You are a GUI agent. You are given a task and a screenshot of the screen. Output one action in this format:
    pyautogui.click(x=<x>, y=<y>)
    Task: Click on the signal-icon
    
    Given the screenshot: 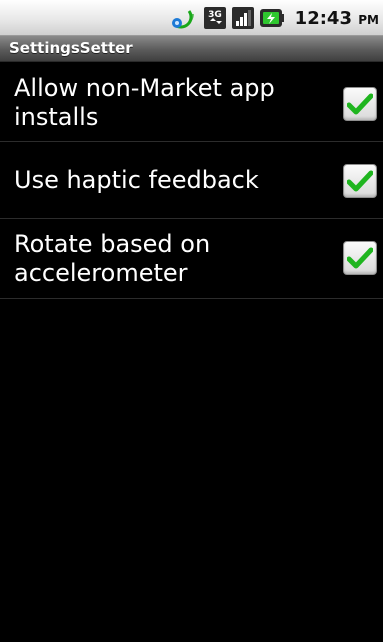 What is the action you would take?
    pyautogui.click(x=243, y=18)
    